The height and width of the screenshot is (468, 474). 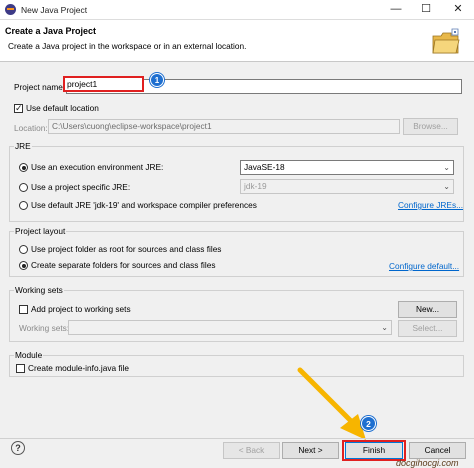 I want to click on working-sets-select: ⌄, so click(x=230, y=327).